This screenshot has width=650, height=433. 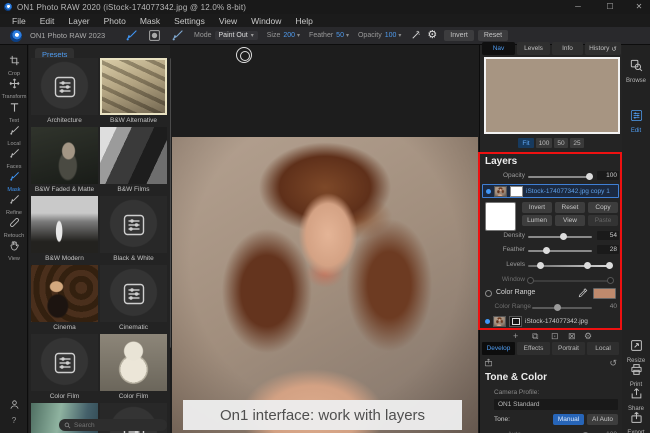 I want to click on preset-tile-bw-modern: B&W Modern, so click(x=64, y=230).